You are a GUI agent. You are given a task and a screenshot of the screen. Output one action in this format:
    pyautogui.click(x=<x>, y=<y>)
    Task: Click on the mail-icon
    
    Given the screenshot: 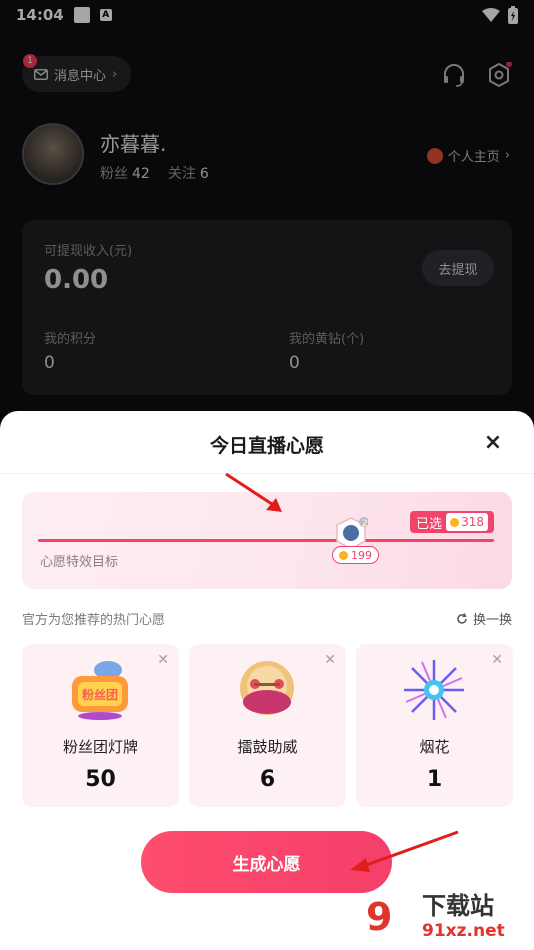 What is the action you would take?
    pyautogui.click(x=41, y=74)
    